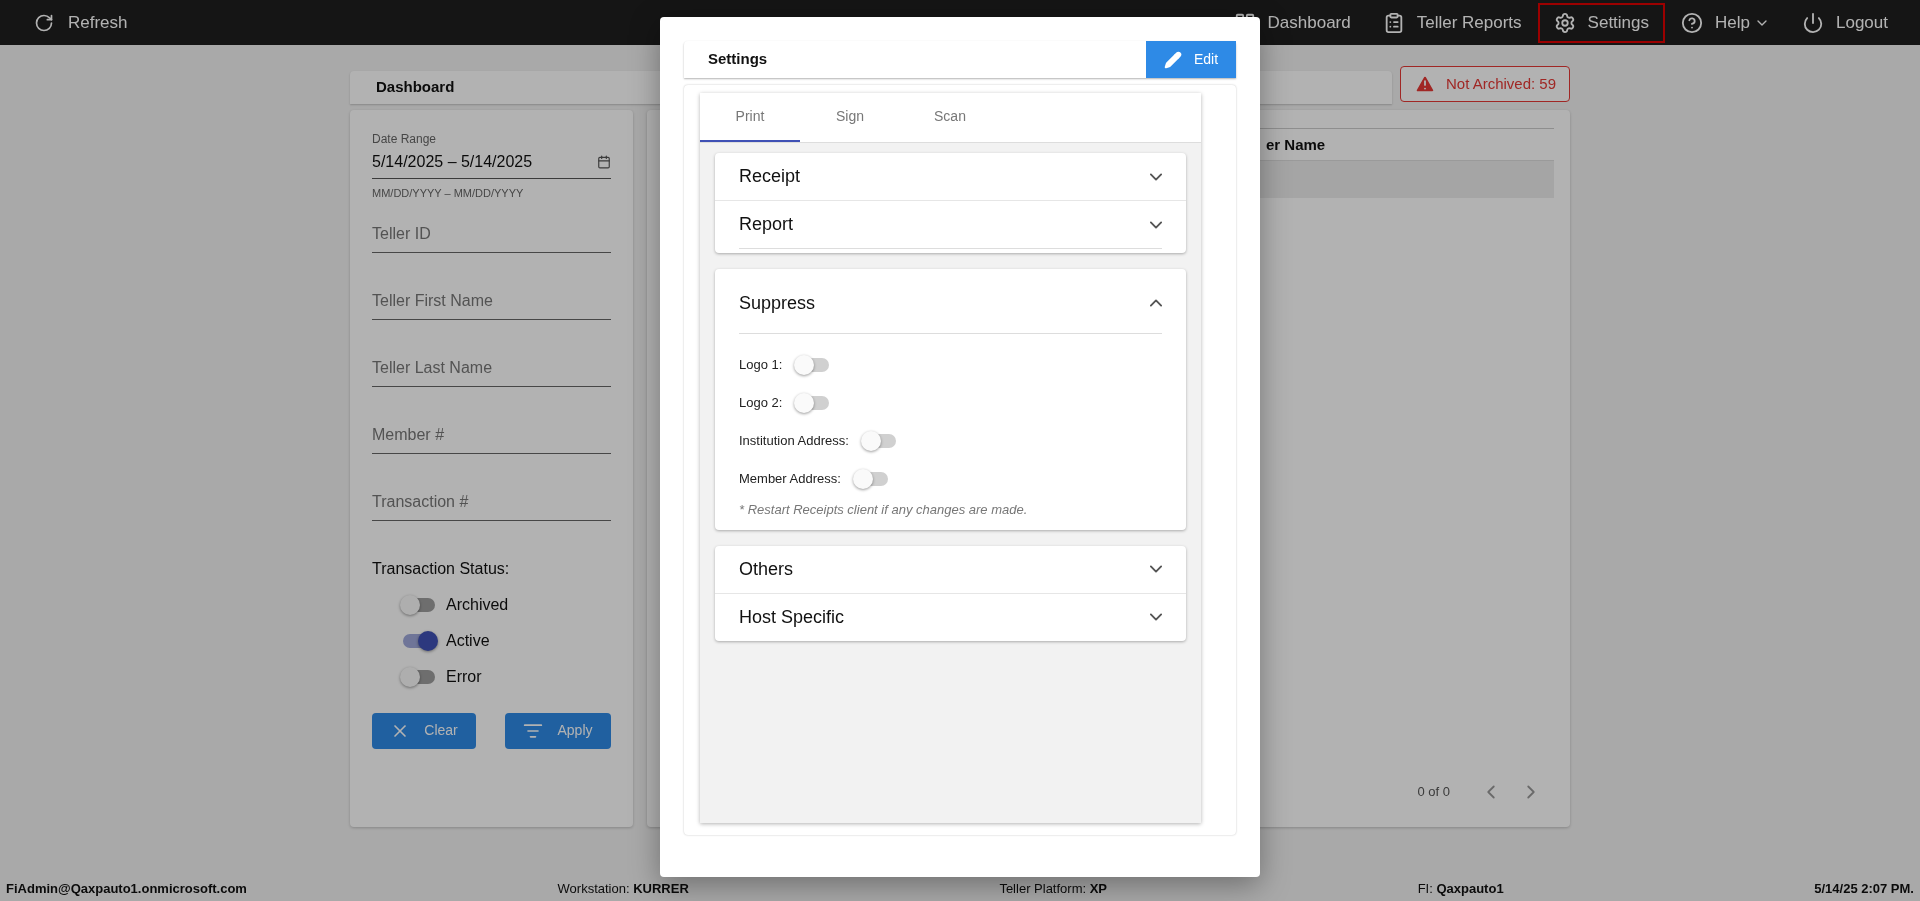  What do you see at coordinates (477, 604) in the screenshot?
I see `toggle-label: Archived` at bounding box center [477, 604].